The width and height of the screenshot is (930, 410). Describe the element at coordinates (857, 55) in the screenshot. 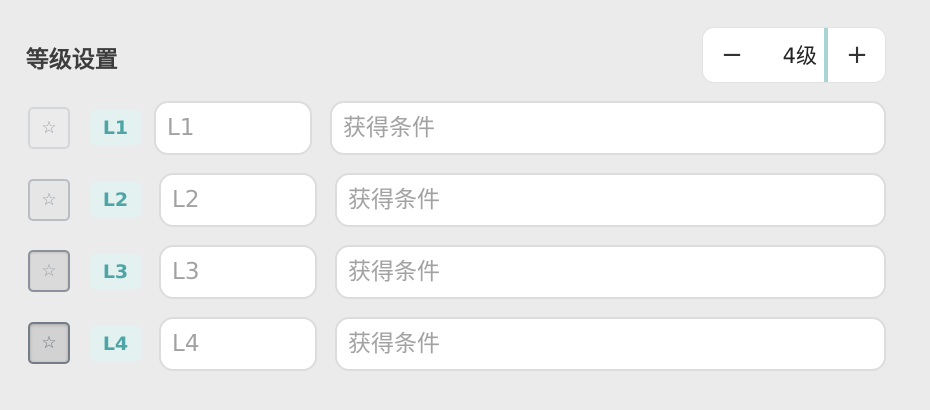

I see `increment-button: +` at that location.